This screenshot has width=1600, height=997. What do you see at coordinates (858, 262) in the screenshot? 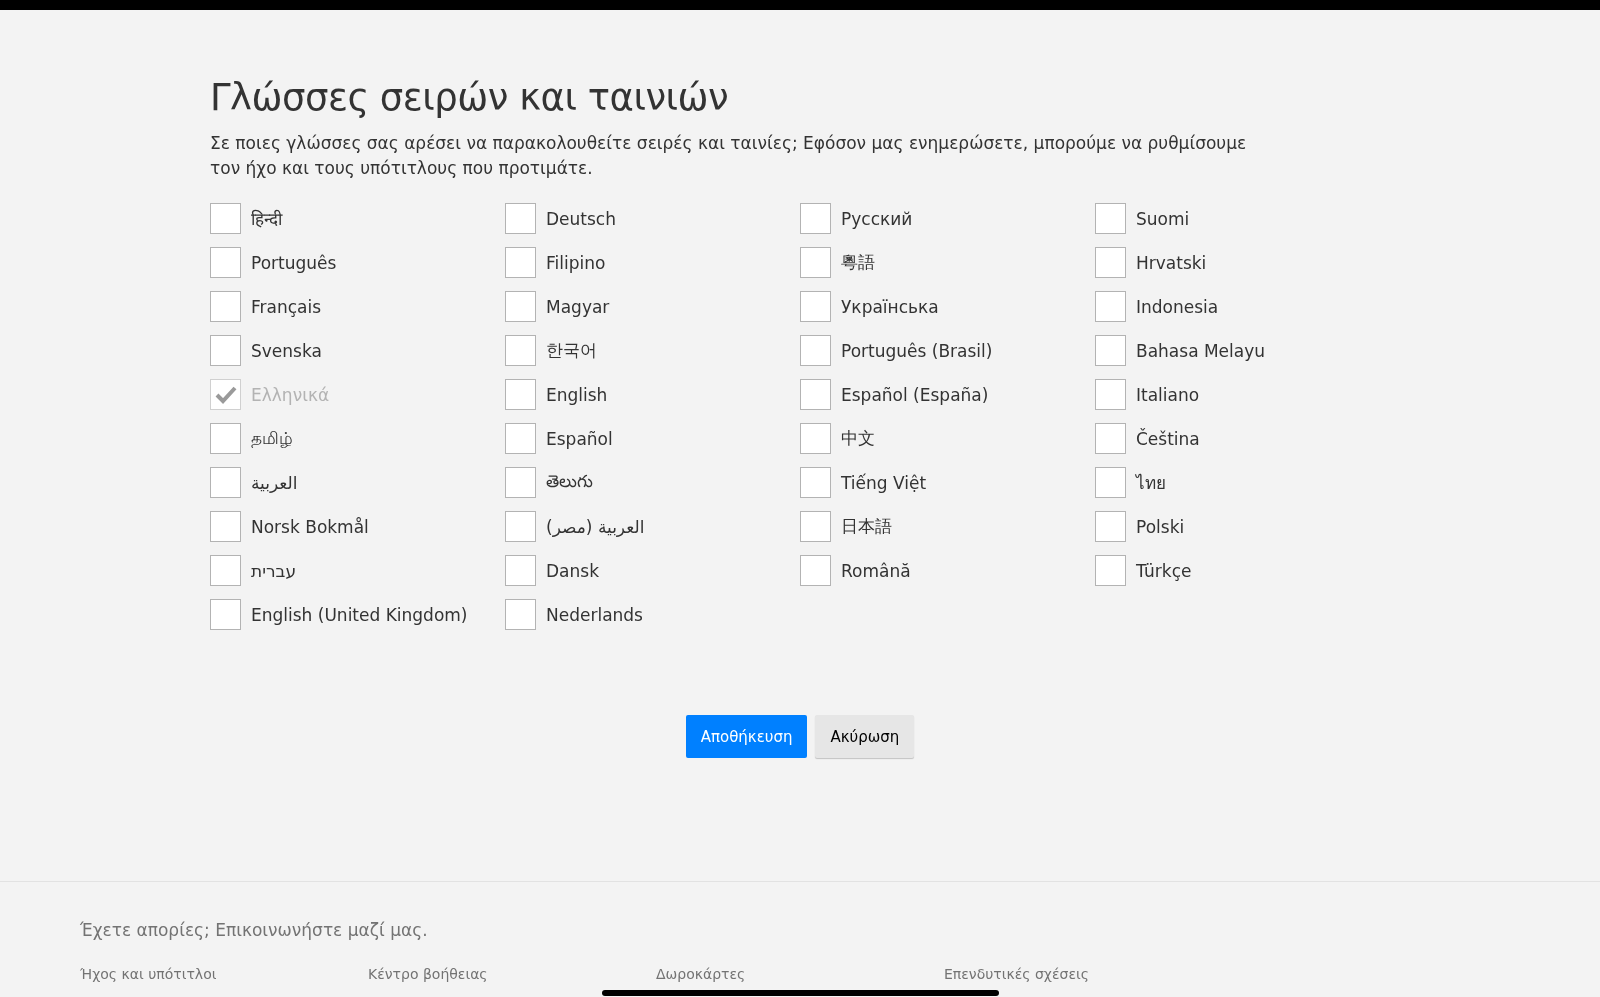
I see `language-label: 粵語` at bounding box center [858, 262].